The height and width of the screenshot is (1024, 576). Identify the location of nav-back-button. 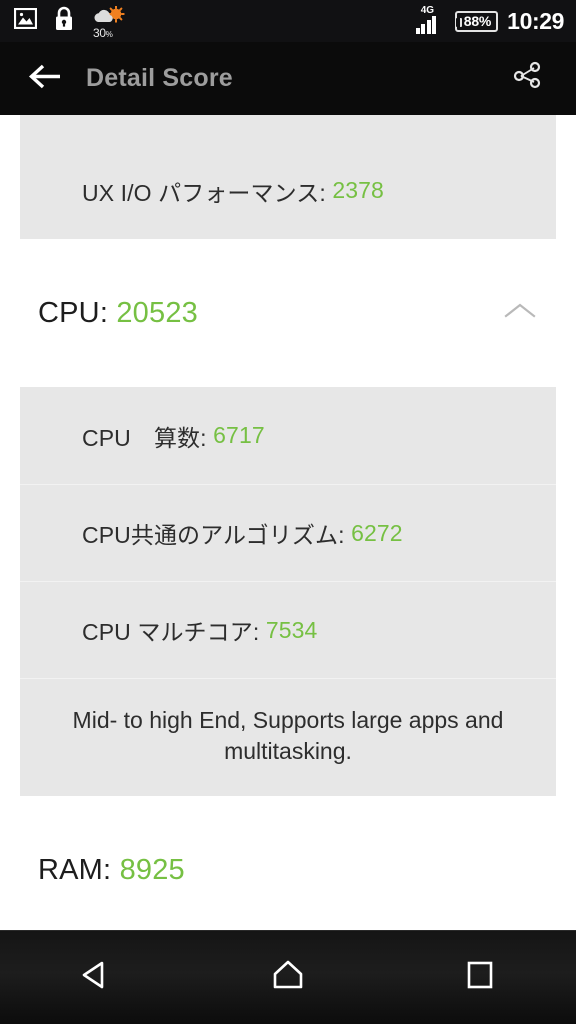
(96, 978).